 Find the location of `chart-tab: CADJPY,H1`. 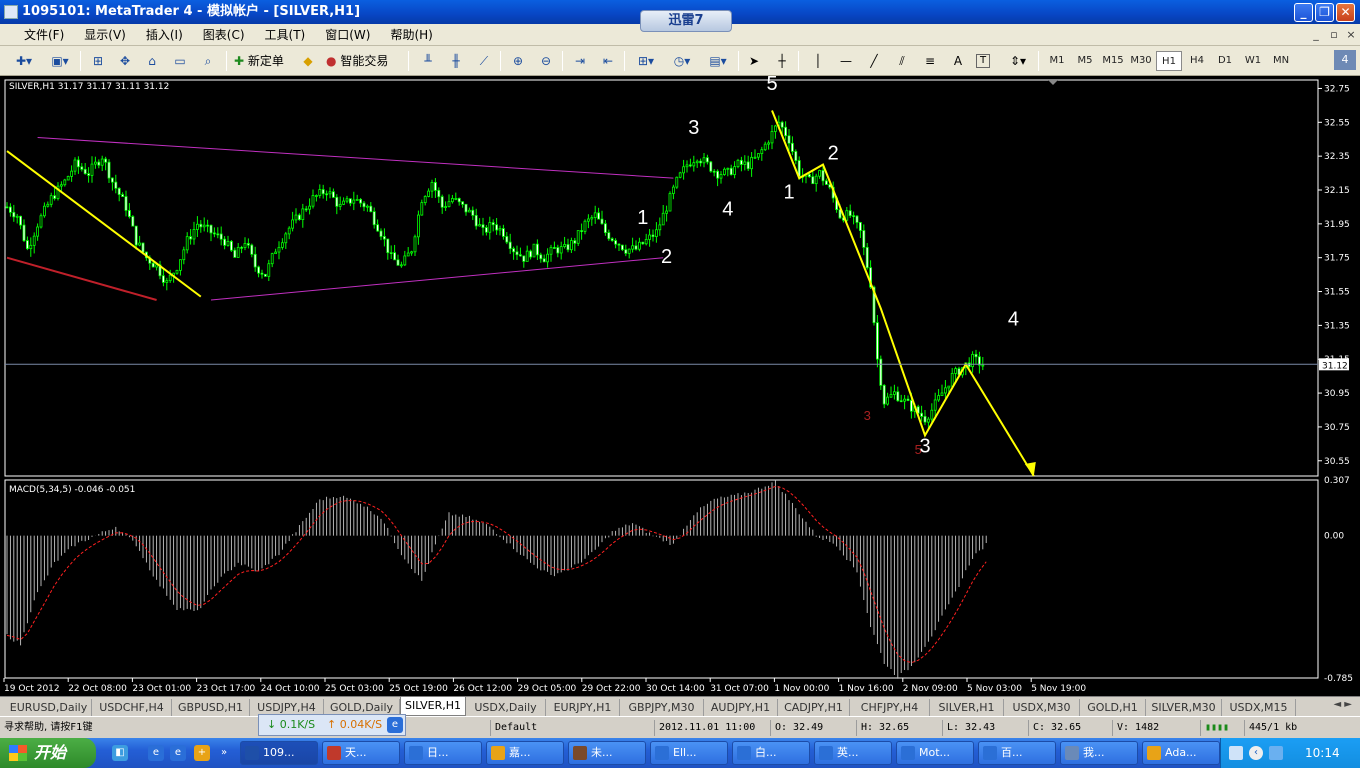

chart-tab: CADJPY,H1 is located at coordinates (814, 707).